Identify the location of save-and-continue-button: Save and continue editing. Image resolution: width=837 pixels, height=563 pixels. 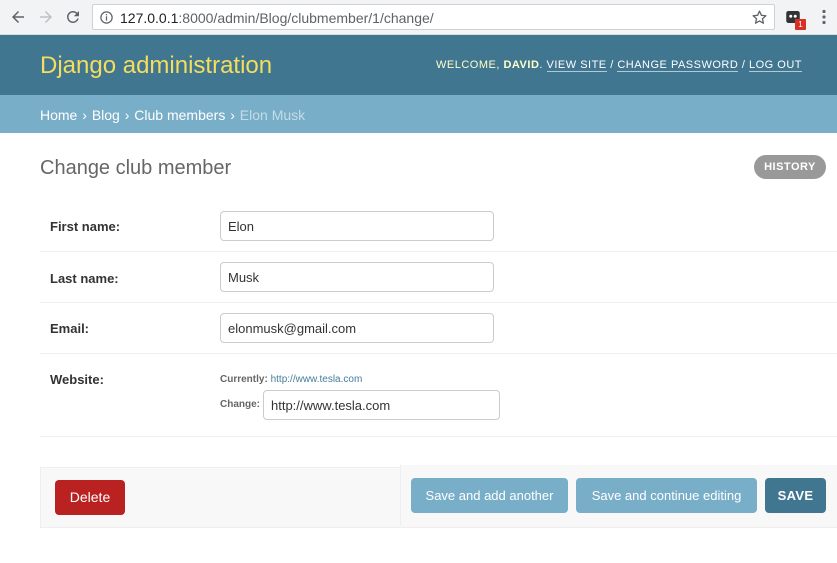
(666, 495).